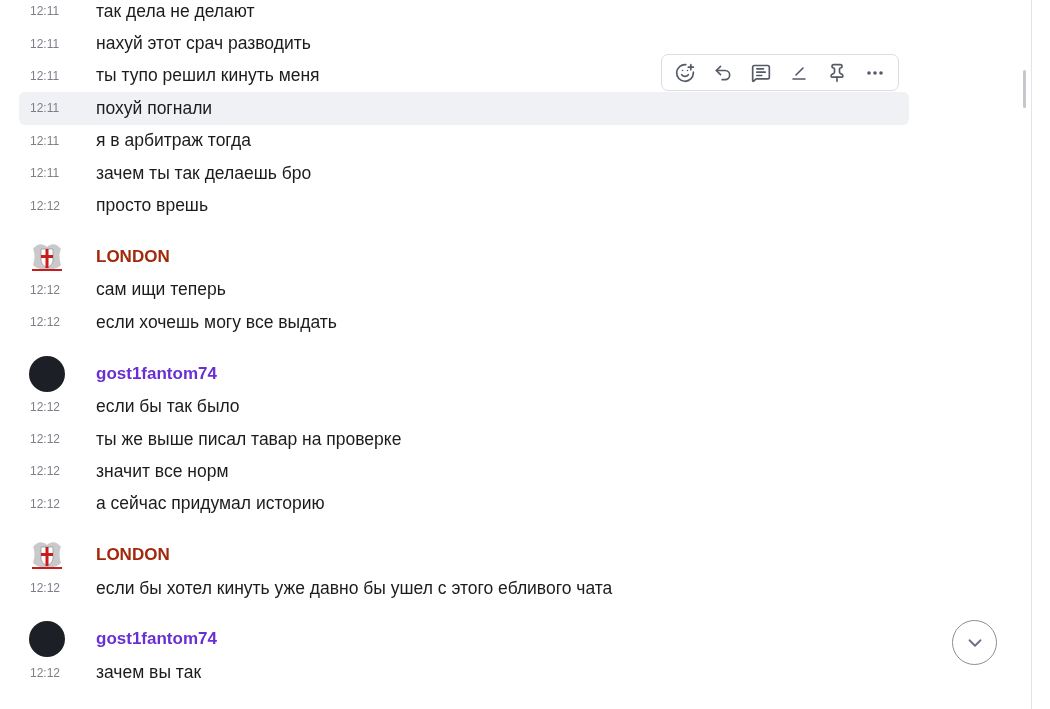 This screenshot has height=709, width=1050. What do you see at coordinates (149, 673) in the screenshot?
I see `message-text: зачем вы так` at bounding box center [149, 673].